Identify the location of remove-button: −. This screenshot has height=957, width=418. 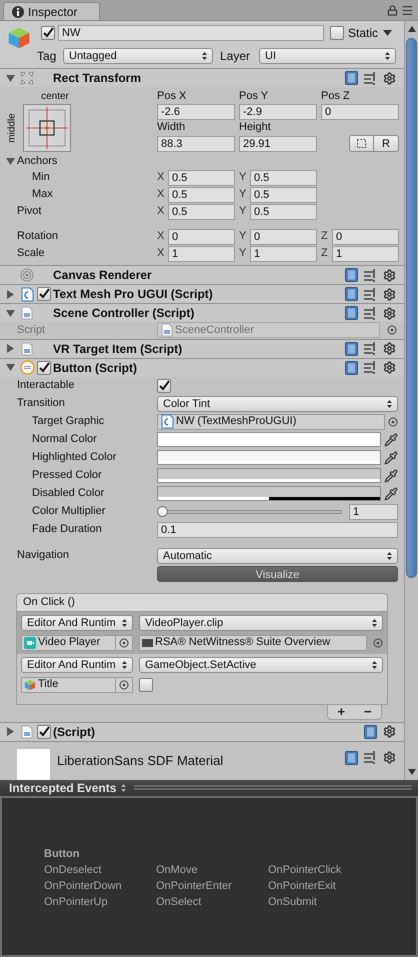
(368, 711).